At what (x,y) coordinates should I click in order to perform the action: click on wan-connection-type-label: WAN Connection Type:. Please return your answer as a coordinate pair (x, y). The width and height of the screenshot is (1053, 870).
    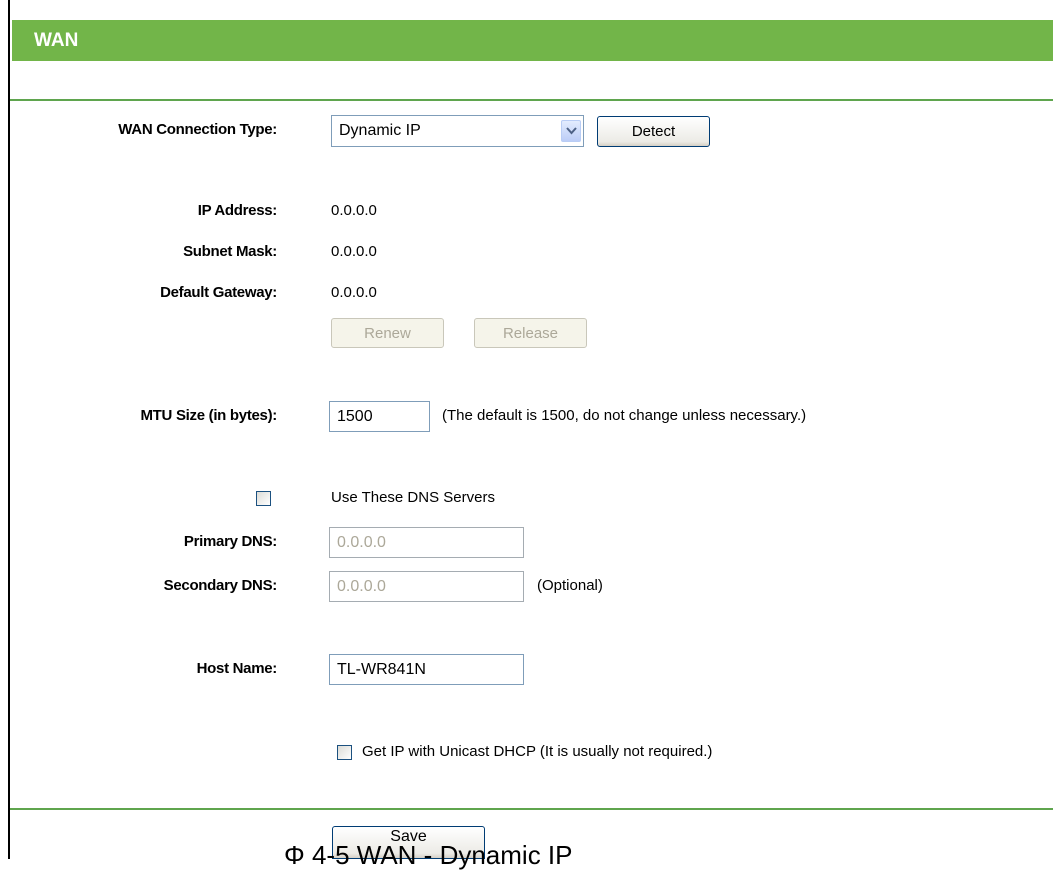
    Looking at the image, I should click on (197, 129).